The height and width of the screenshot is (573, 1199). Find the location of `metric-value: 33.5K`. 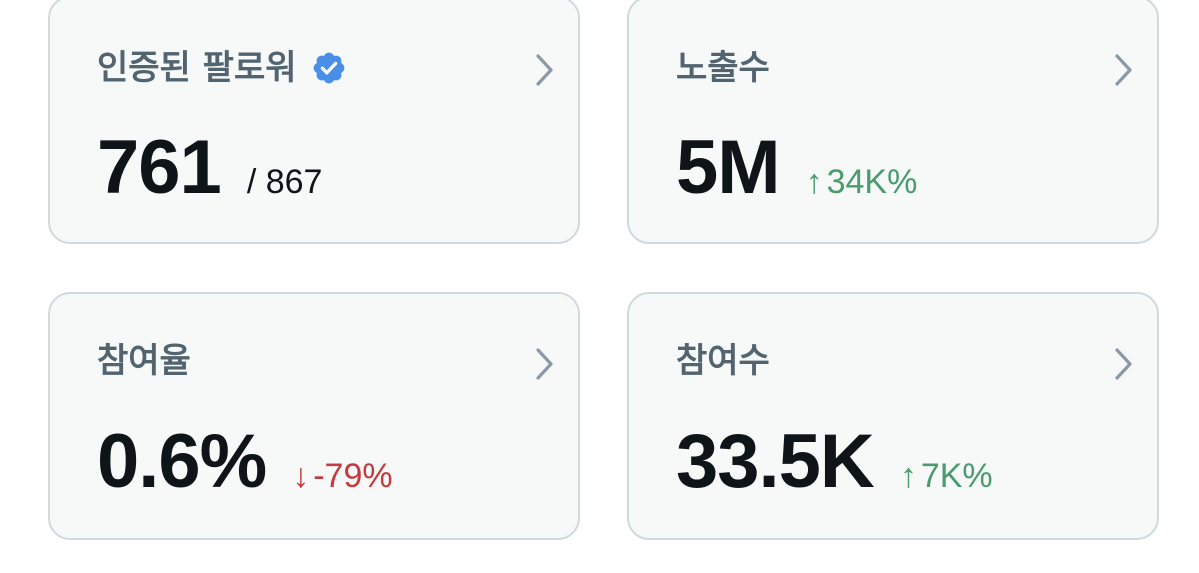

metric-value: 33.5K is located at coordinates (775, 461).